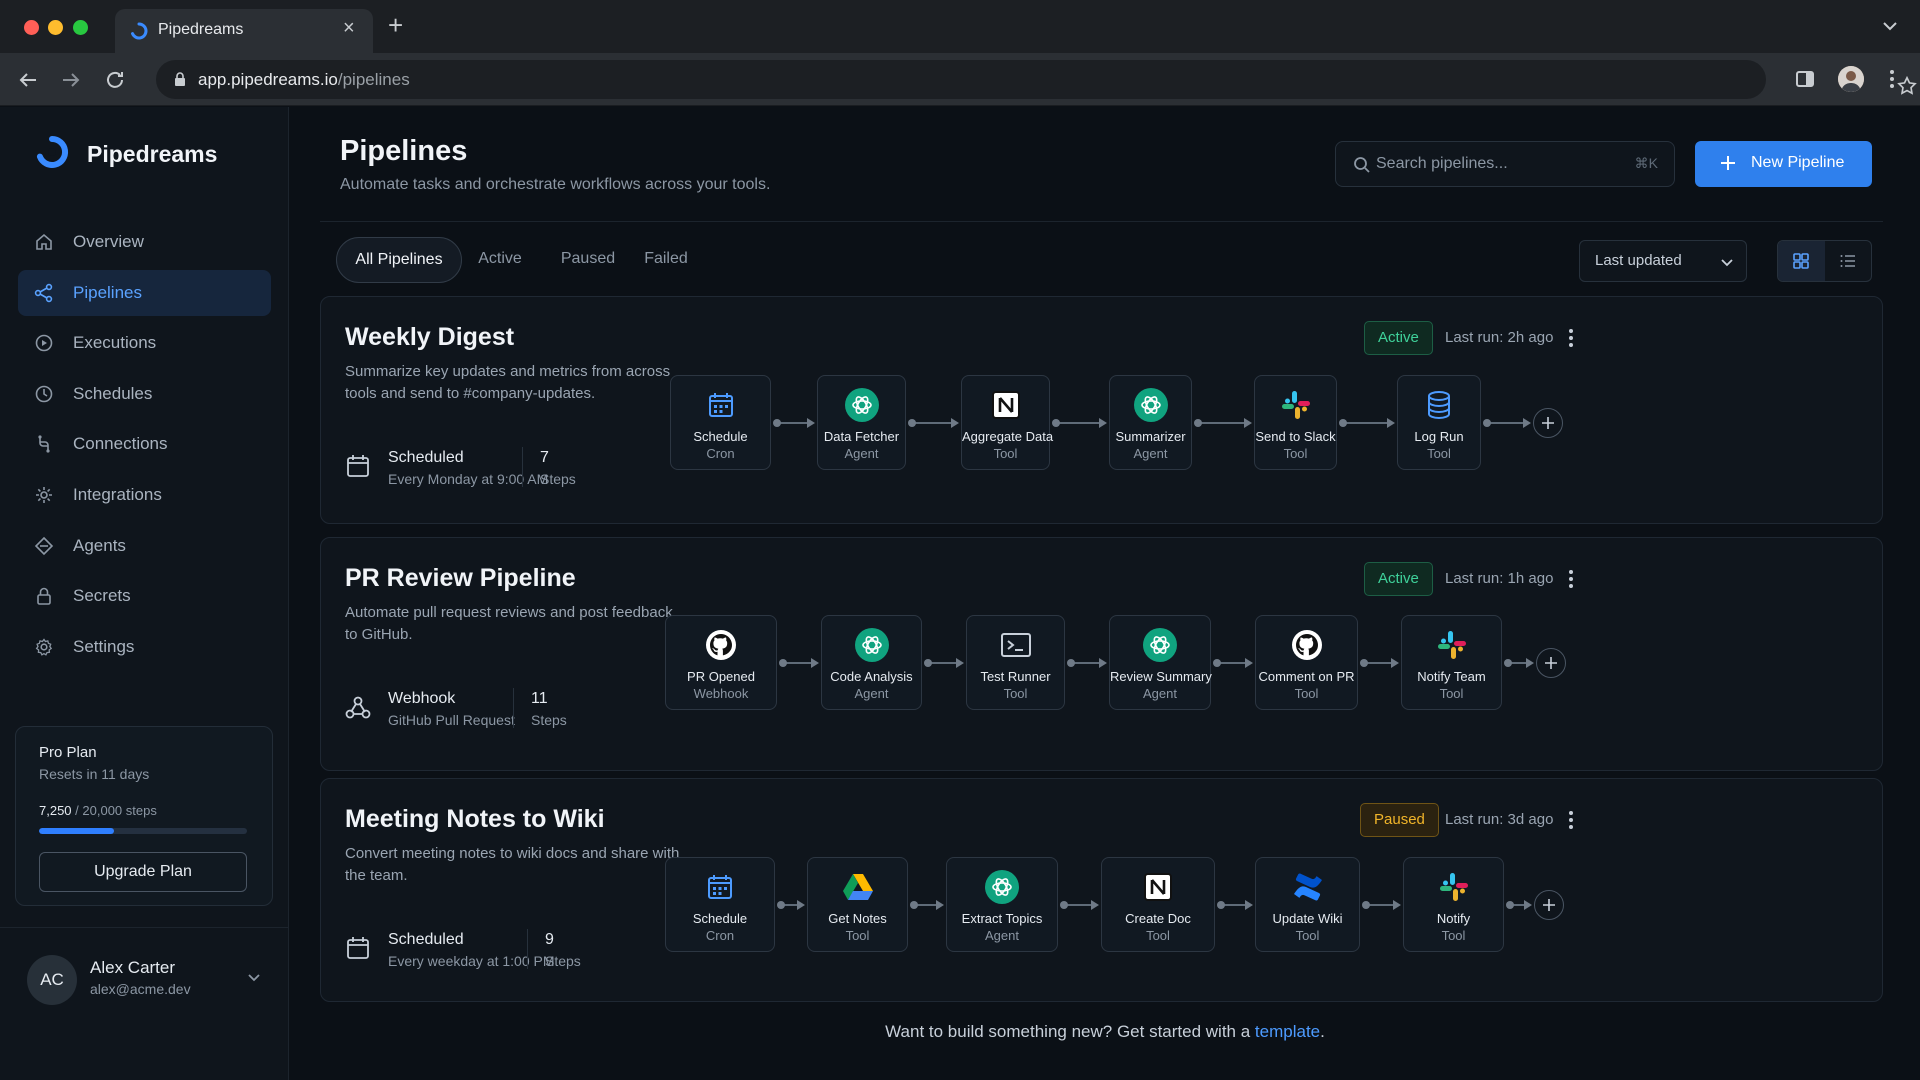  I want to click on lock-icon, so click(44, 596).